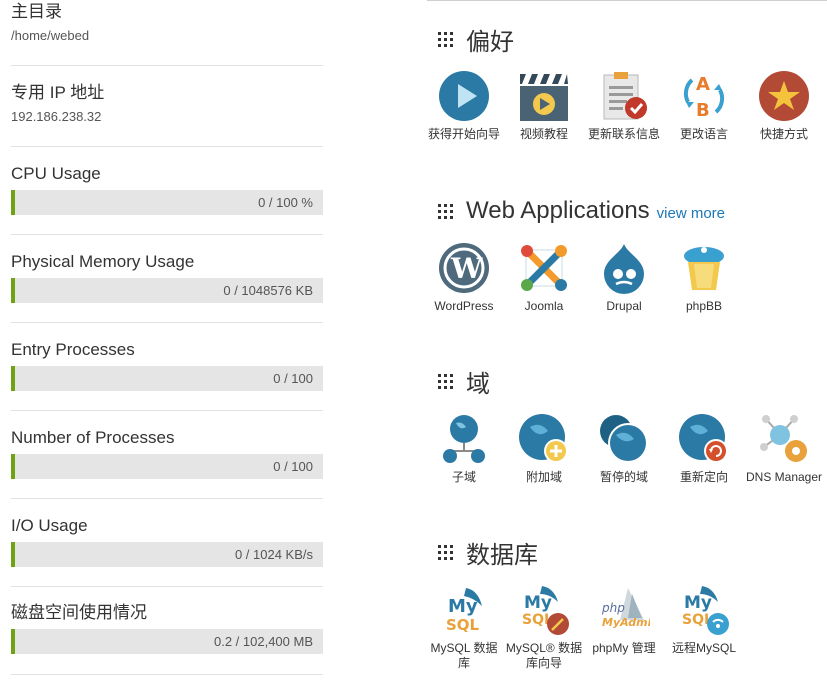  What do you see at coordinates (784, 96) in the screenshot?
I see `star-icon` at bounding box center [784, 96].